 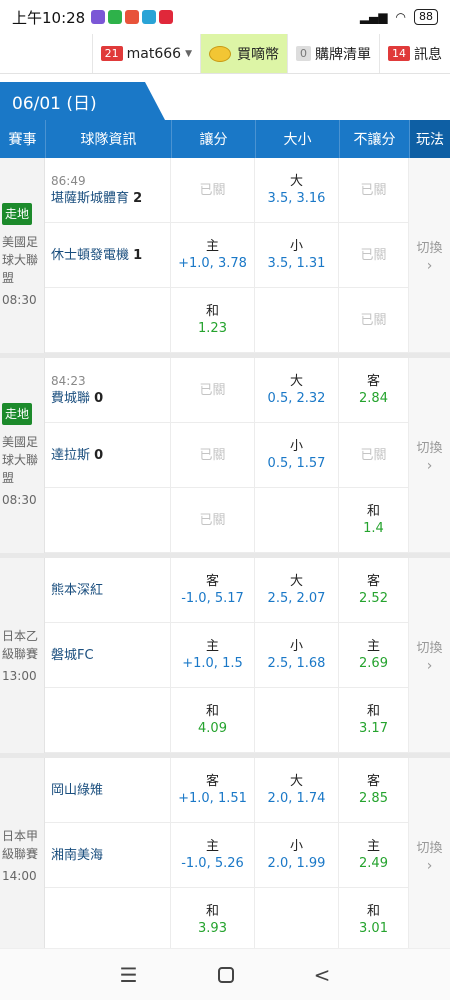 I want to click on coin-icon, so click(x=220, y=53).